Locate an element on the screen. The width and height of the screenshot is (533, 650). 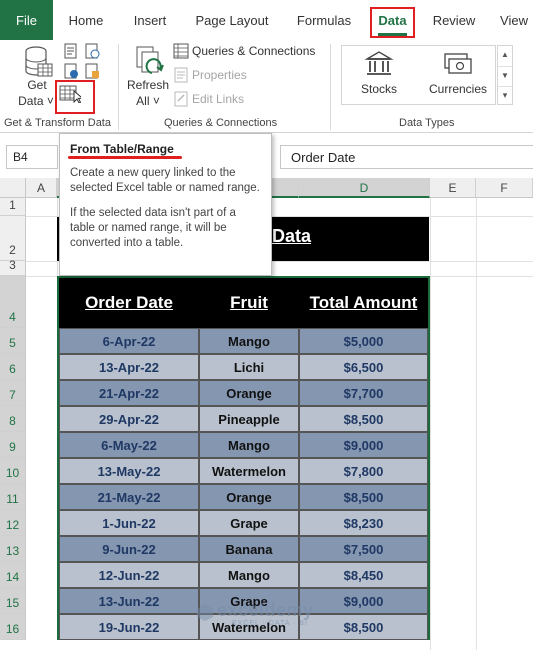
row-header-1: 1 is located at coordinates (13, 207).